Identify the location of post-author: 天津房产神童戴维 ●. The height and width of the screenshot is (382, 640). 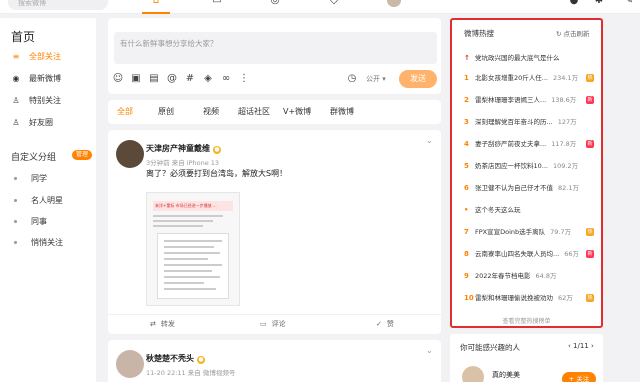
(183, 148).